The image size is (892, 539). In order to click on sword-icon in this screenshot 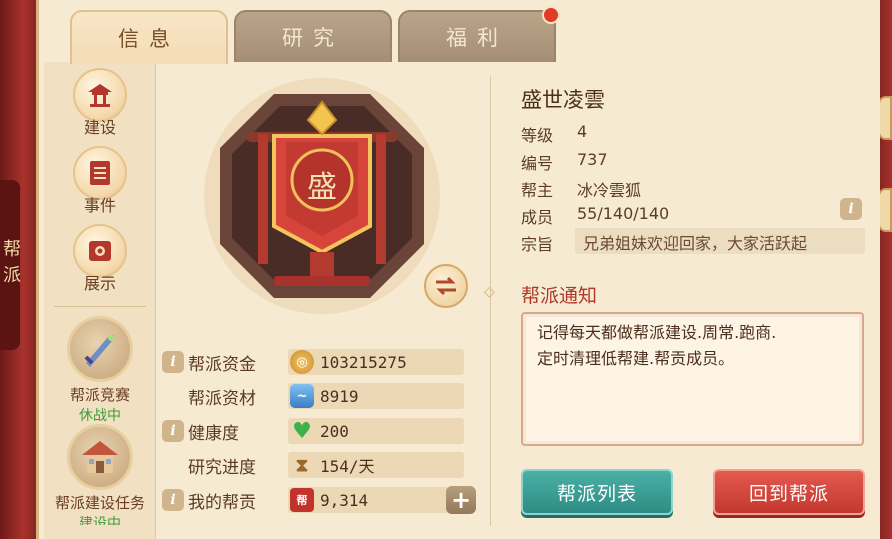, I will do `click(100, 349)`.